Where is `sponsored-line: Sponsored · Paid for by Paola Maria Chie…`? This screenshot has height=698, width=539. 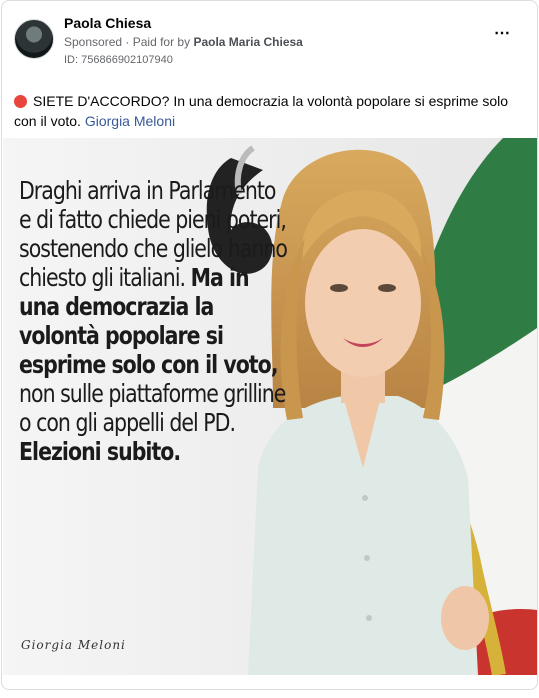 sponsored-line: Sponsored · Paid for by Paola Maria Chie… is located at coordinates (183, 42).